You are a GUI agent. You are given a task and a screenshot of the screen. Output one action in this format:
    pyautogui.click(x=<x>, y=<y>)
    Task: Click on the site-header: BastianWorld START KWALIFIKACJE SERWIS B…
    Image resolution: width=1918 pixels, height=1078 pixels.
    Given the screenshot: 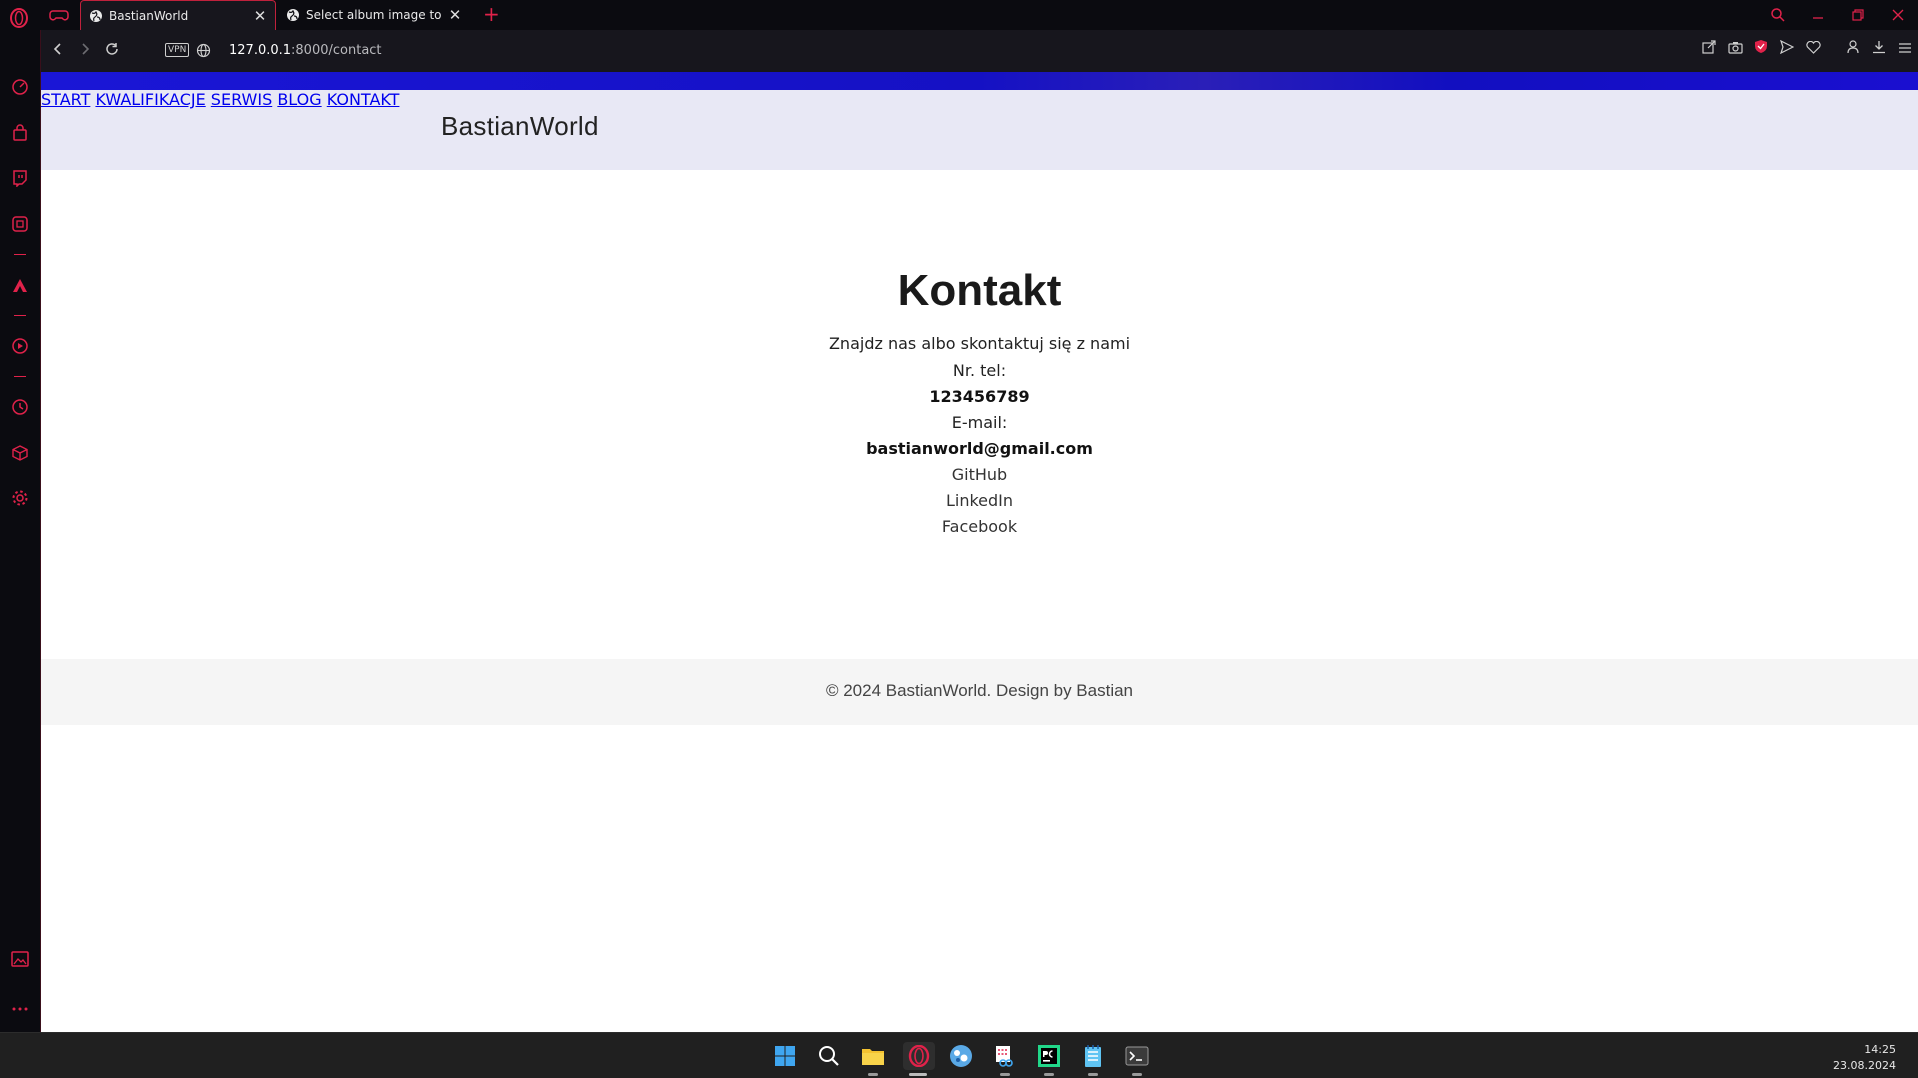 What is the action you would take?
    pyautogui.click(x=979, y=130)
    